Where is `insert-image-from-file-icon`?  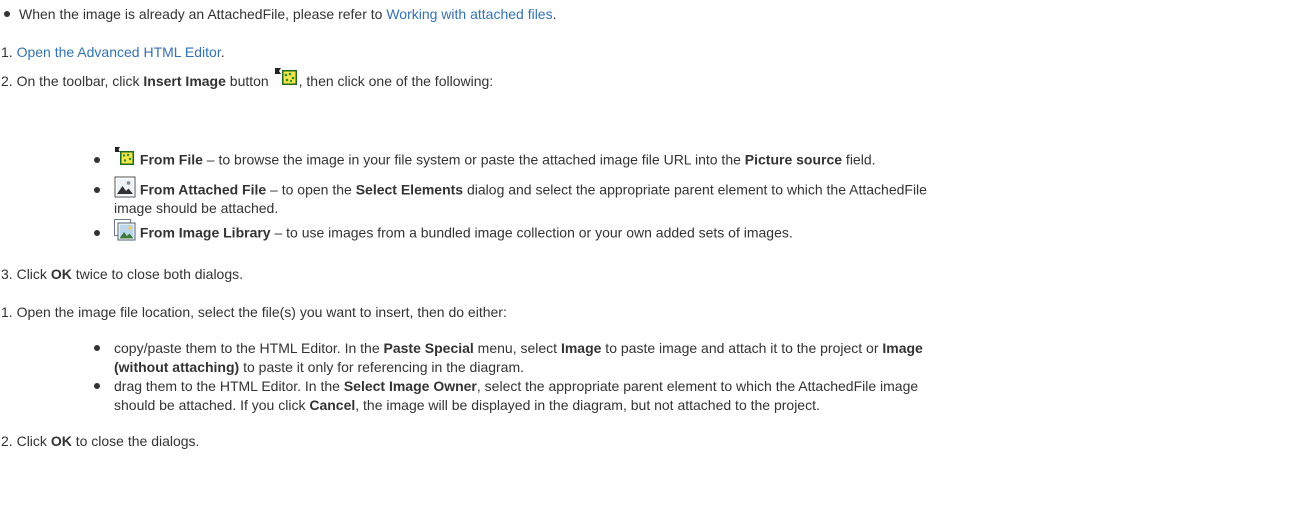 insert-image-from-file-icon is located at coordinates (125, 157).